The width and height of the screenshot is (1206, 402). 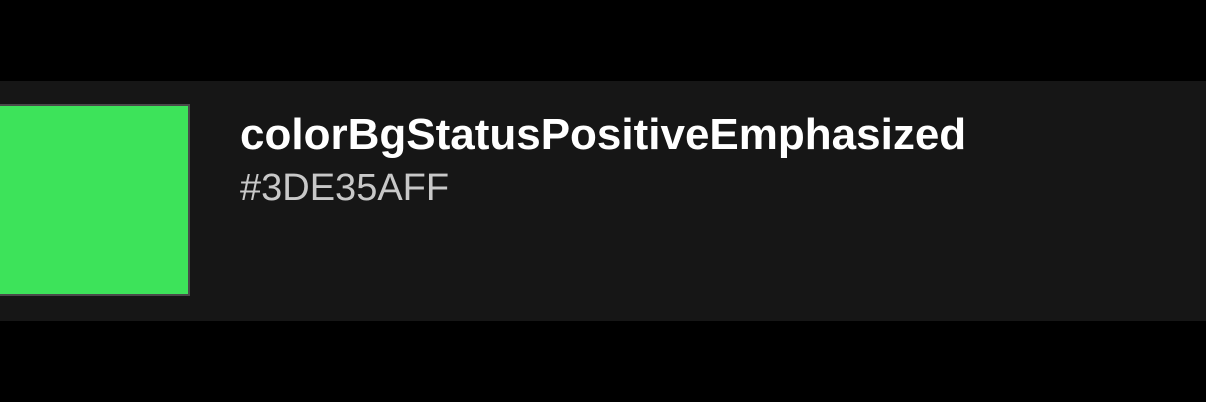 What do you see at coordinates (345, 188) in the screenshot?
I see `token-hex-value: #3DE35AFF` at bounding box center [345, 188].